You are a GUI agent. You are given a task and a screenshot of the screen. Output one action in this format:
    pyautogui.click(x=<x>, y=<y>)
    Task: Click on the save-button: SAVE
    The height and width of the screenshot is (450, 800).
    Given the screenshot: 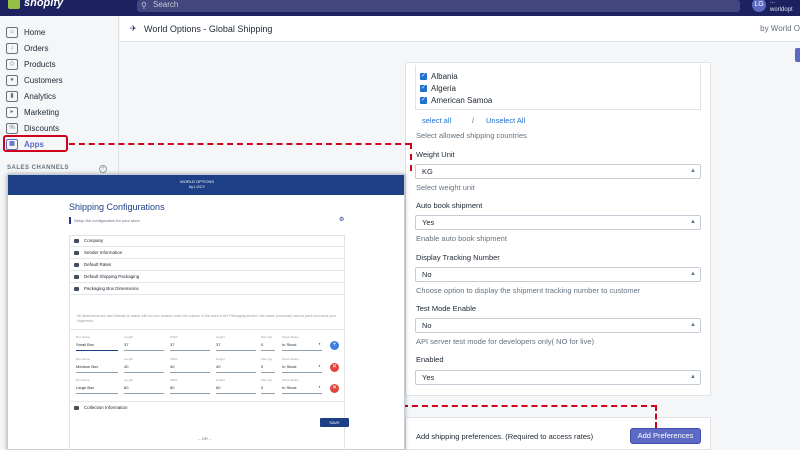 What is the action you would take?
    pyautogui.click(x=334, y=422)
    